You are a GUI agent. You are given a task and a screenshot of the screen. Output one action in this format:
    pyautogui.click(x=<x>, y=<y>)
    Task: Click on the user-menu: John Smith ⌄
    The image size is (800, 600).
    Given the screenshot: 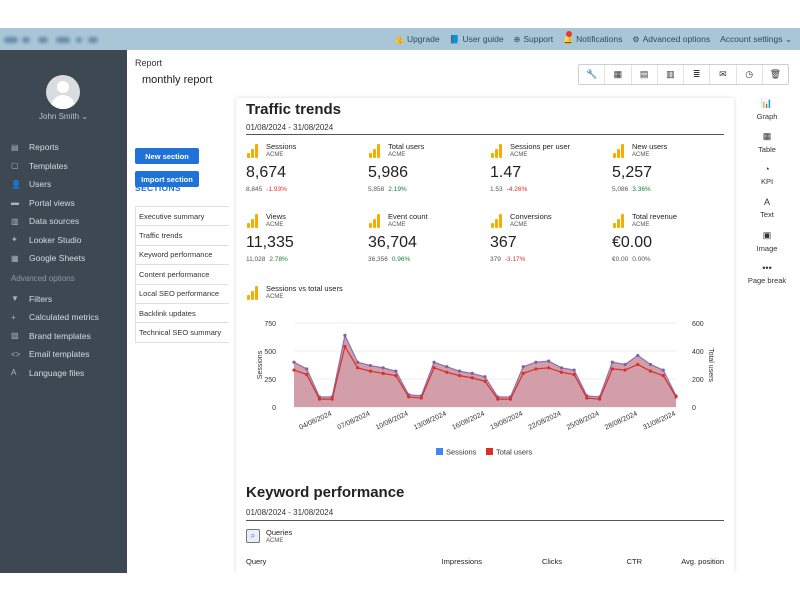 What is the action you would take?
    pyautogui.click(x=63, y=116)
    